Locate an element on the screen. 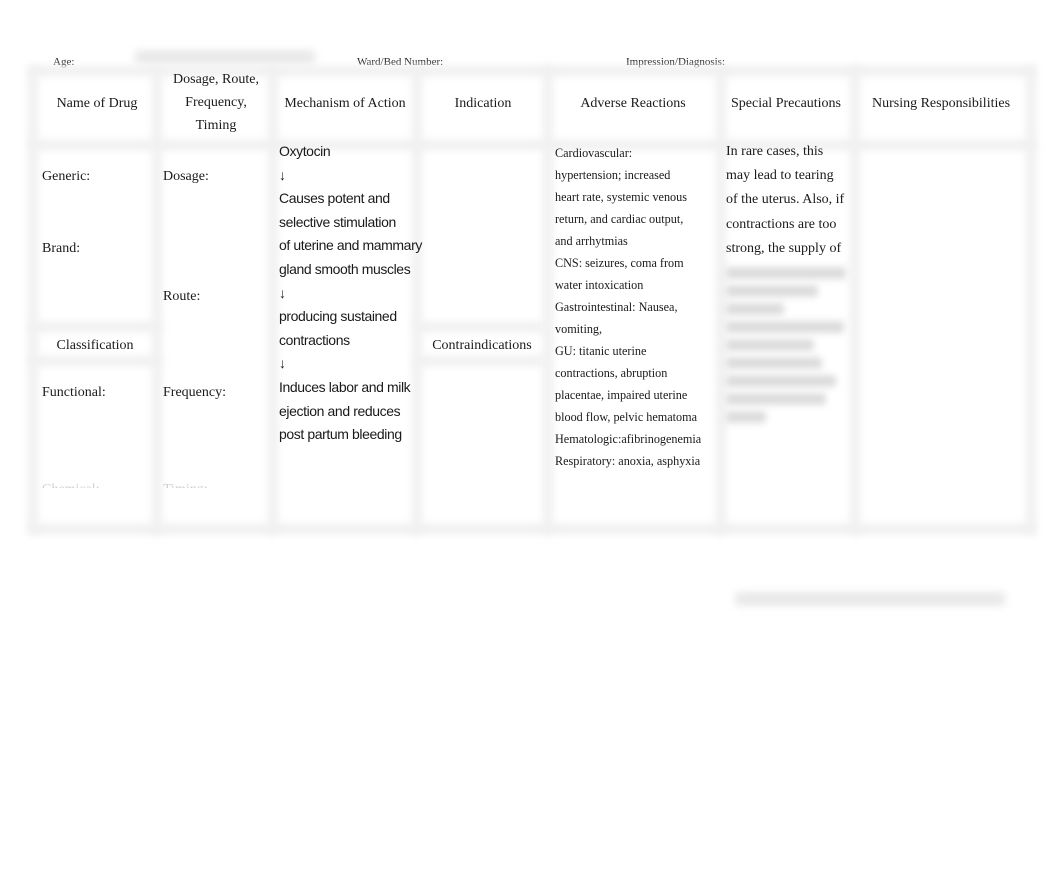  precaution-line: In rare cases, this is located at coordinates (775, 151).